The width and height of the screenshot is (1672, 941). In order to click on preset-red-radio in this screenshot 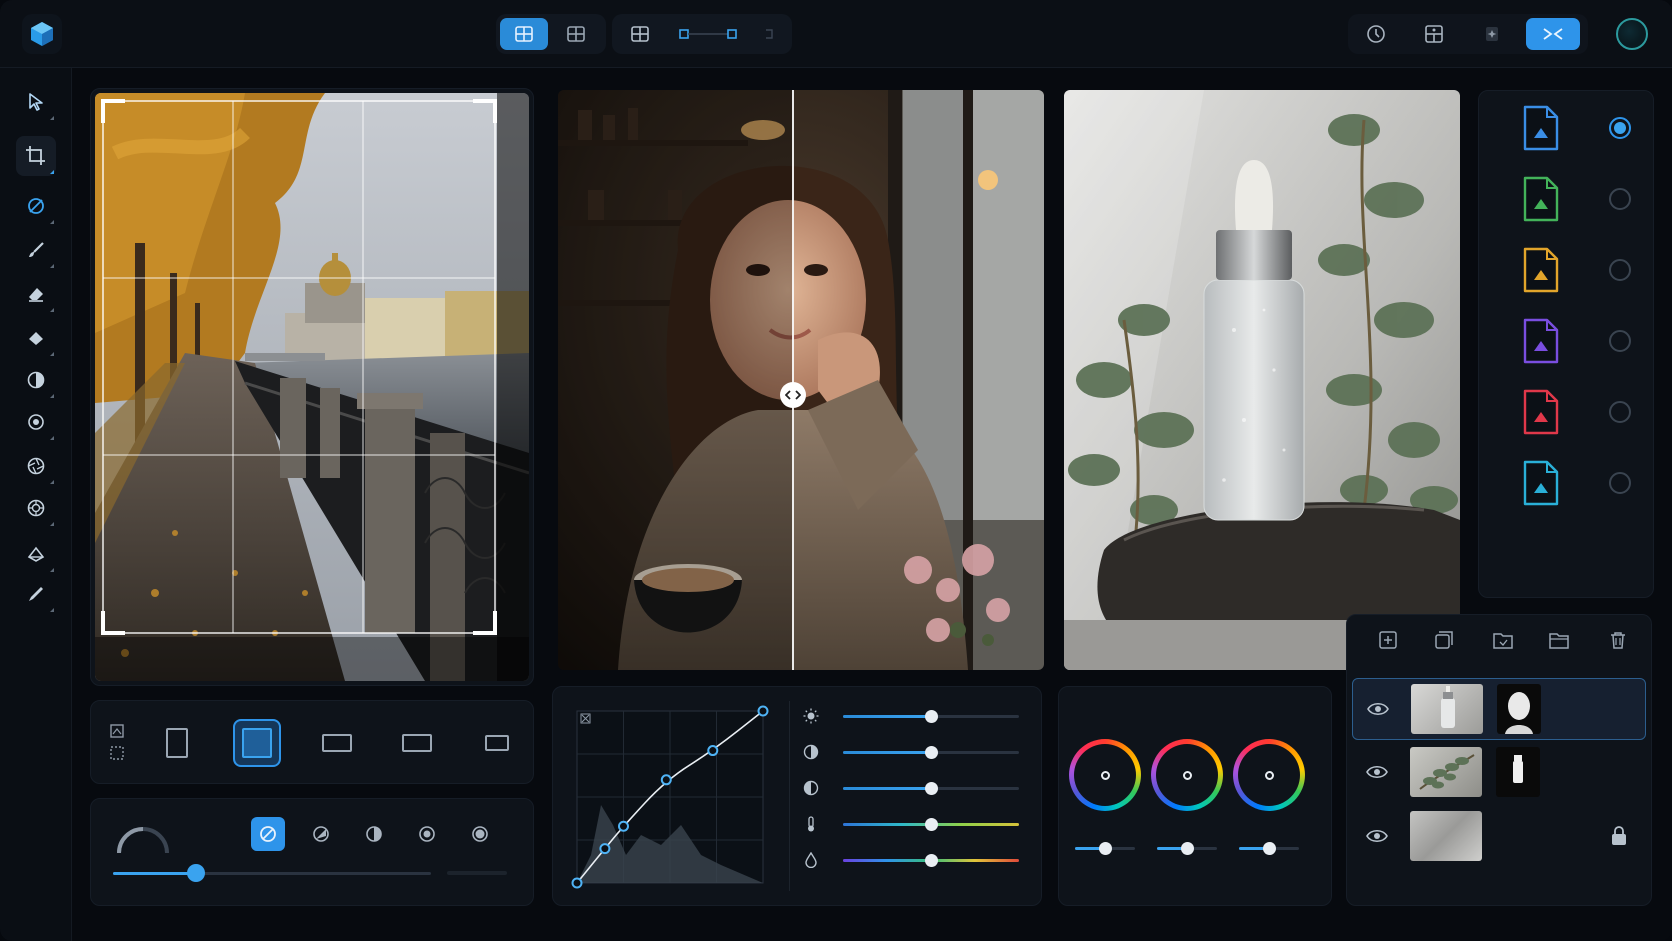, I will do `click(1620, 412)`.